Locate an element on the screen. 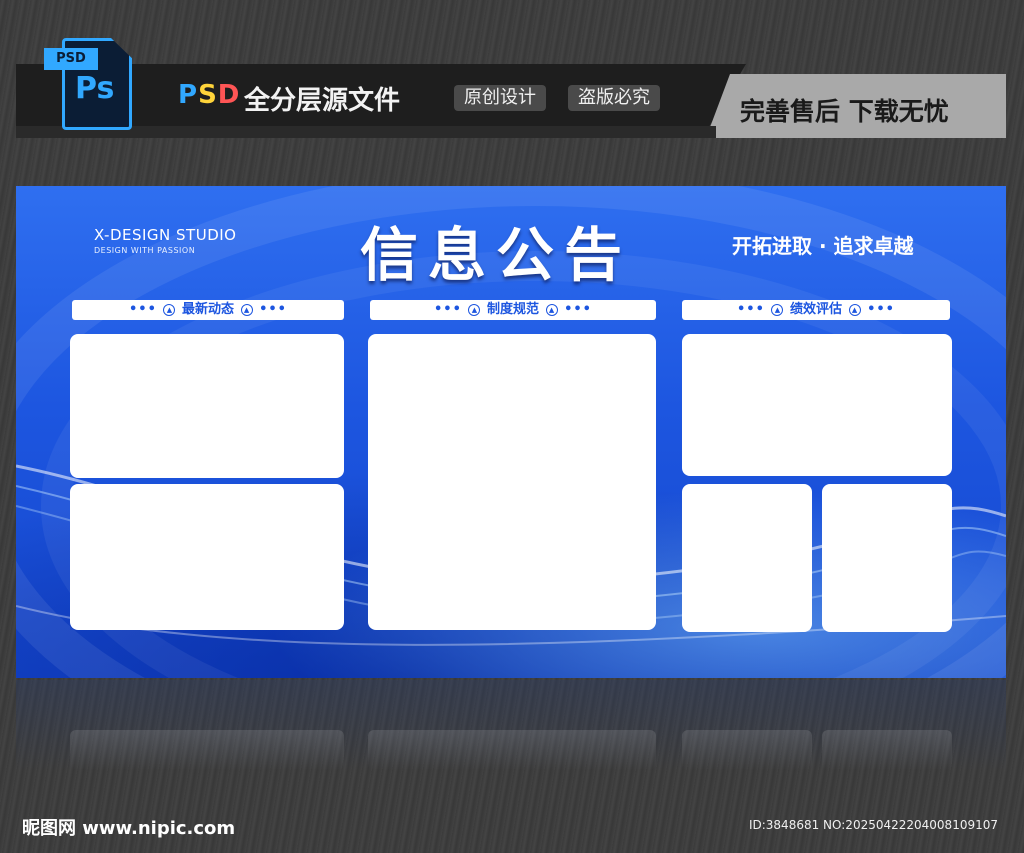 This screenshot has width=1024, height=853. photoshop-file-icon: Ps PSD is located at coordinates (92, 85).